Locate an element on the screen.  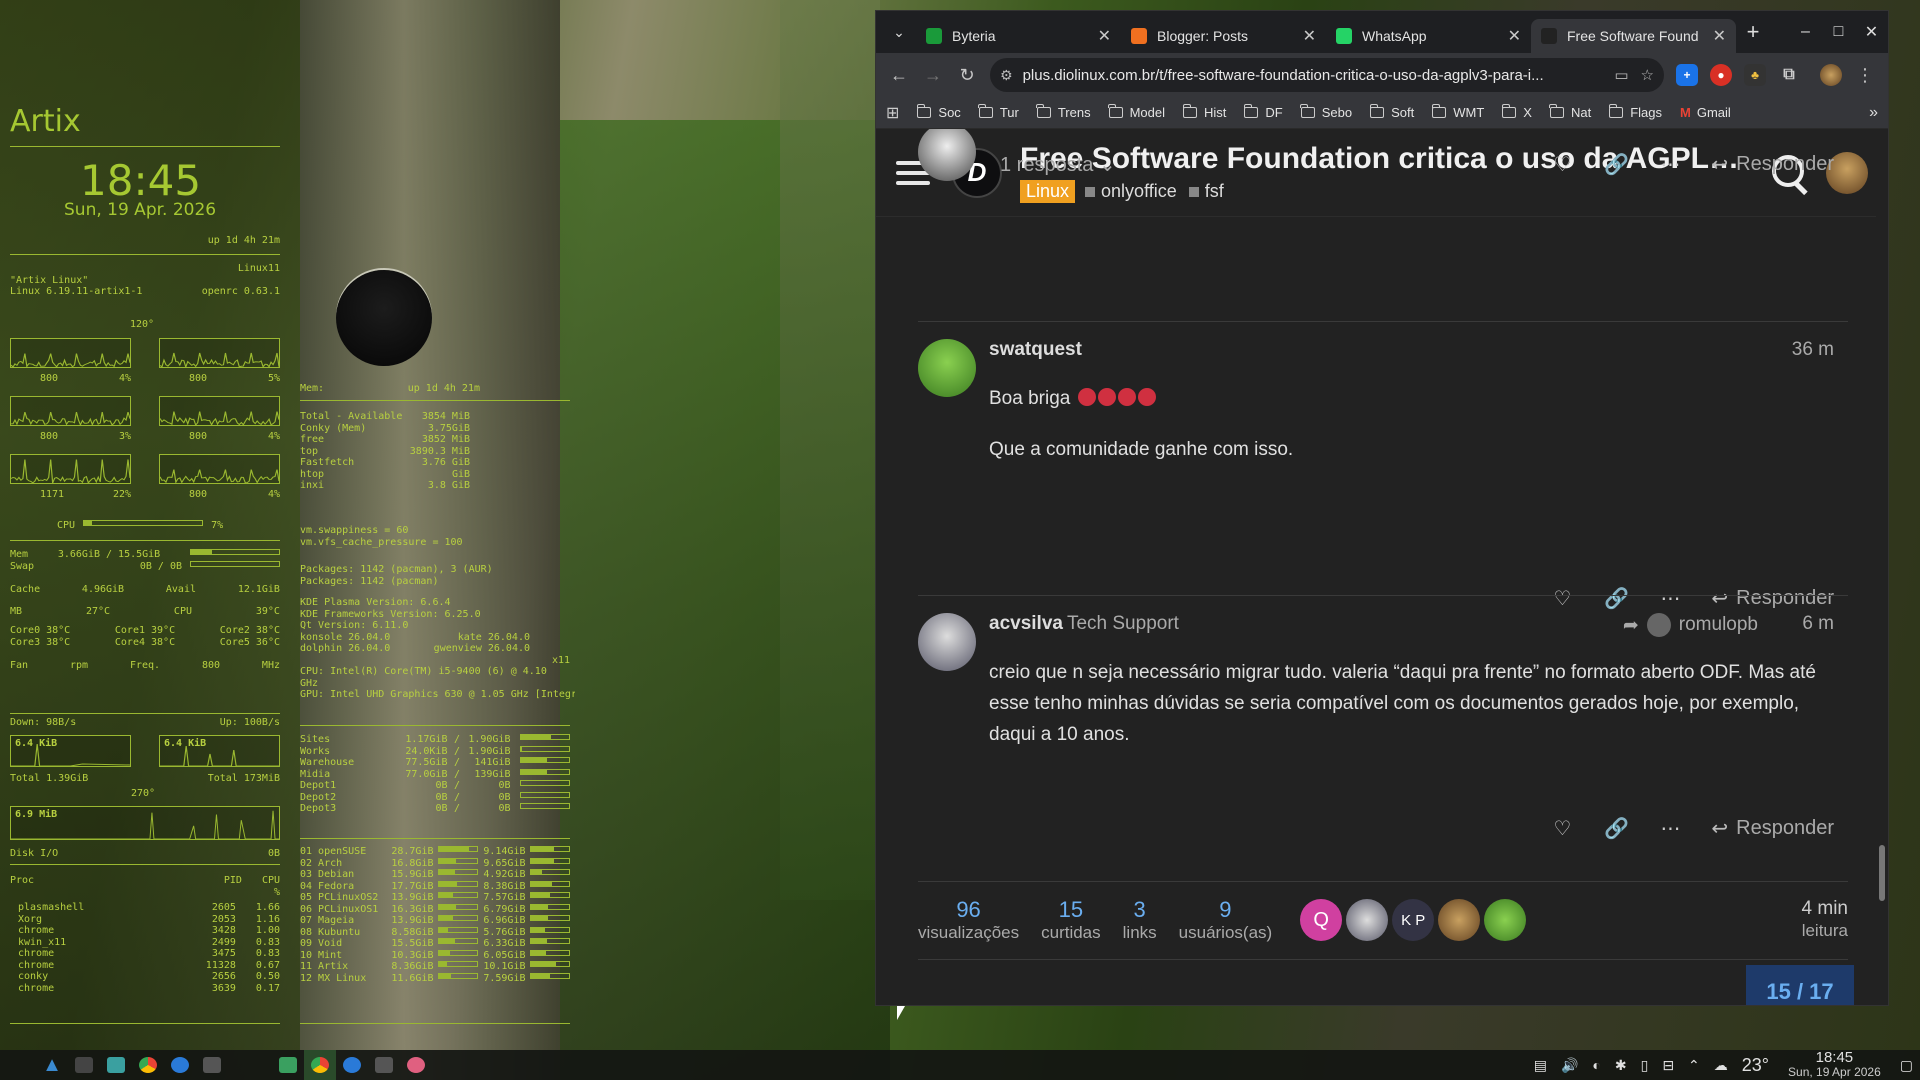
network-icon: ⊟ is located at coordinates (1668, 1065).